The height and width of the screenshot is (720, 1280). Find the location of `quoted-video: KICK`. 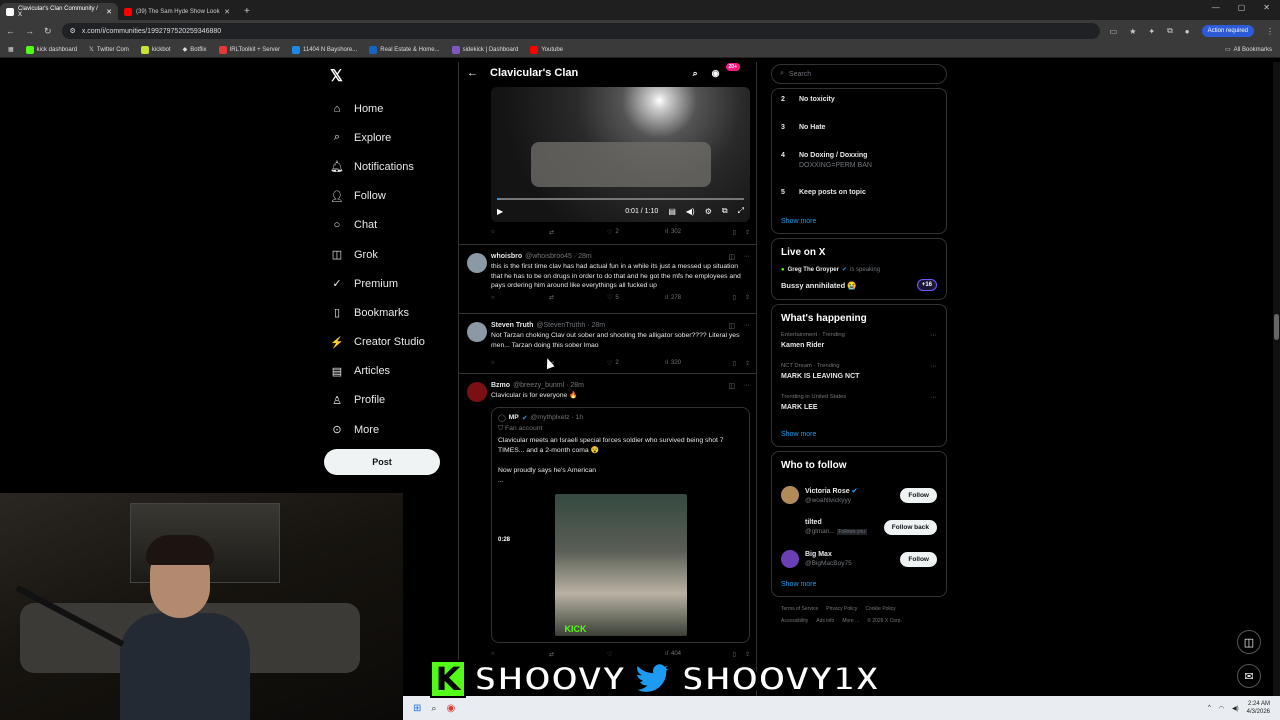

quoted-video: KICK is located at coordinates (620, 564).